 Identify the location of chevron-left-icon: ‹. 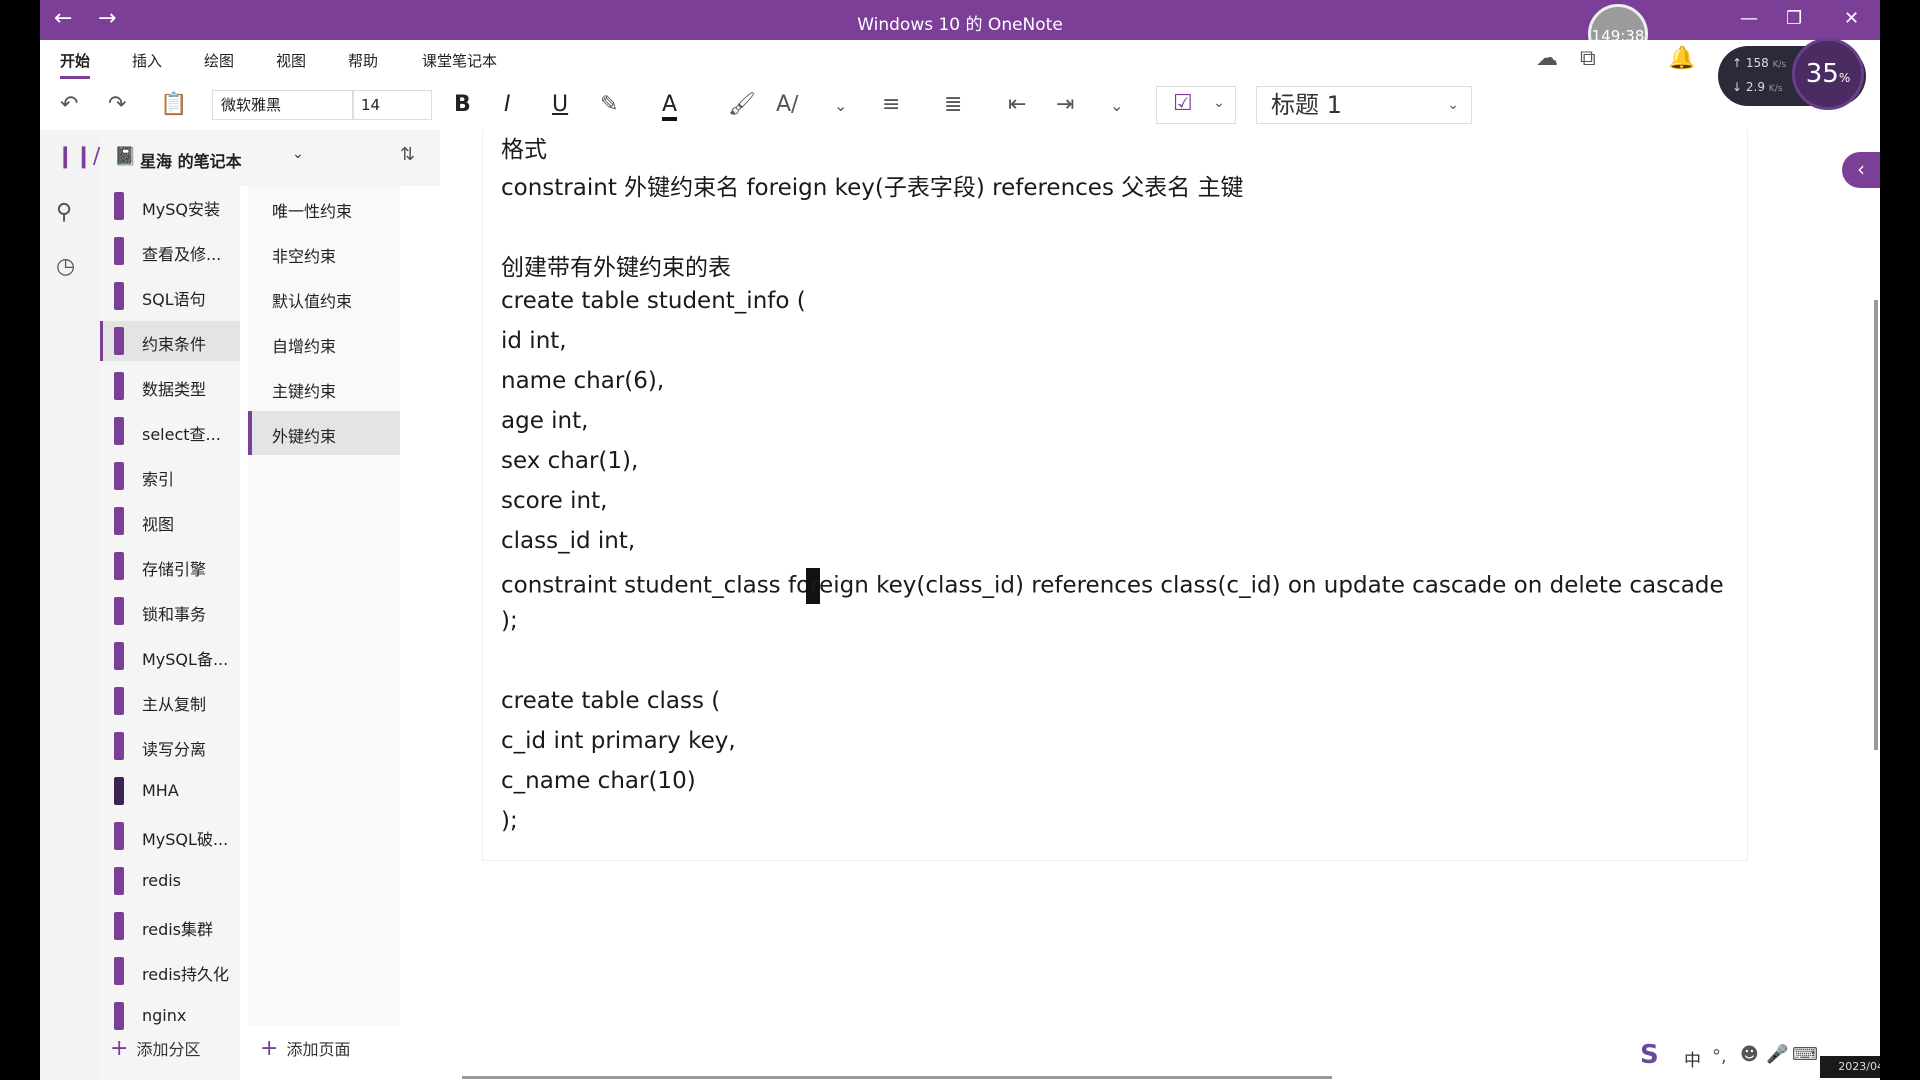
(1861, 169).